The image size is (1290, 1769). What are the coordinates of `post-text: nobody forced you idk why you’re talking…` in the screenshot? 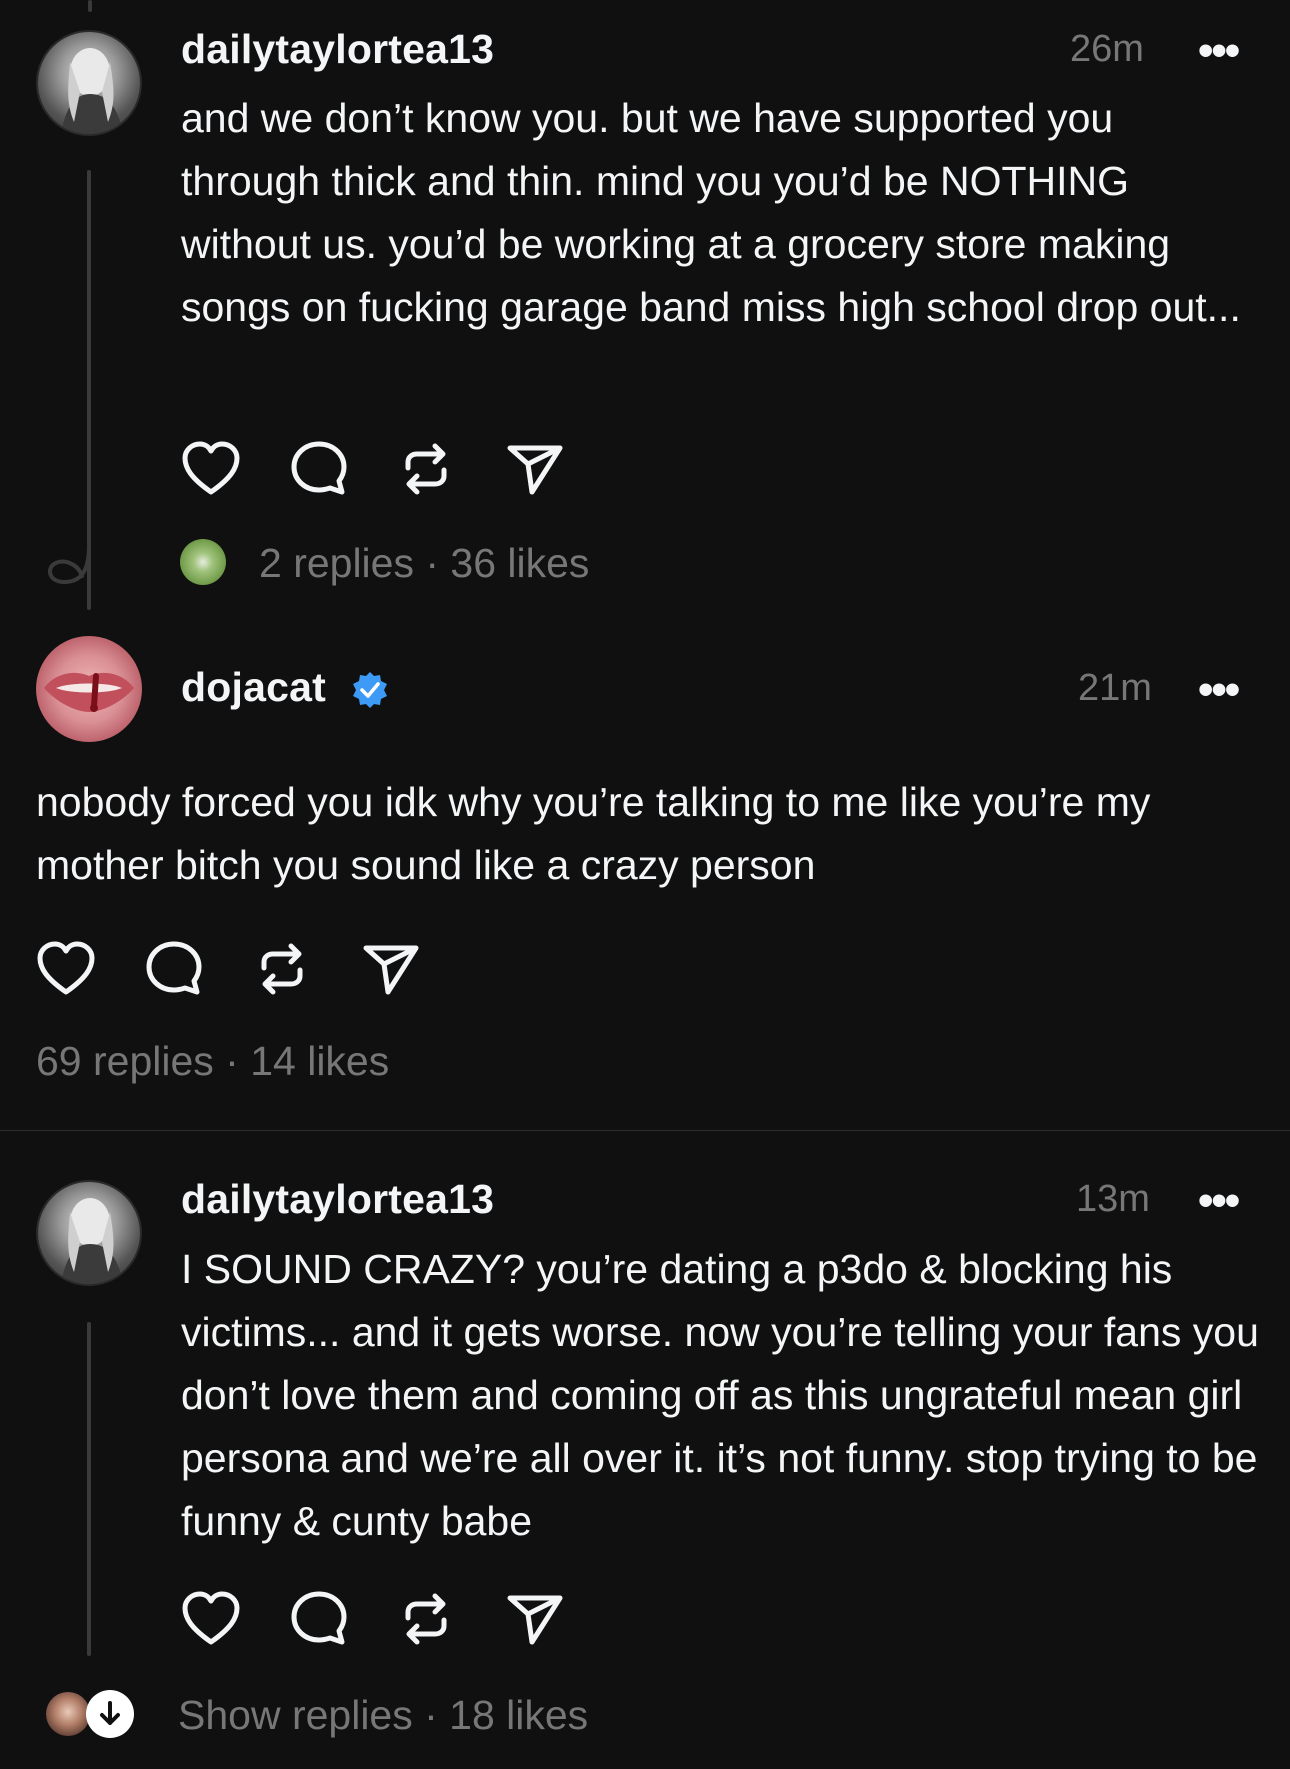 It's located at (593, 833).